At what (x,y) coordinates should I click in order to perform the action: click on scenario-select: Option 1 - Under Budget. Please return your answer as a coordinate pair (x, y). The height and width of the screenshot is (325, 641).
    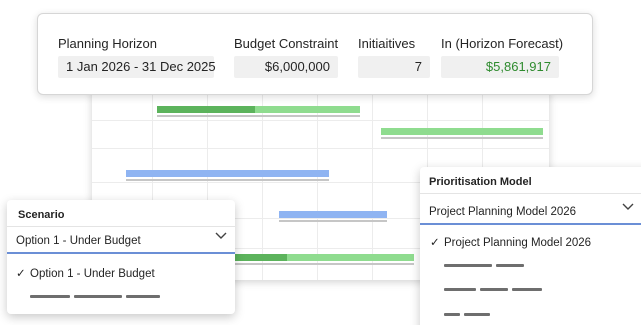
    Looking at the image, I should click on (121, 241).